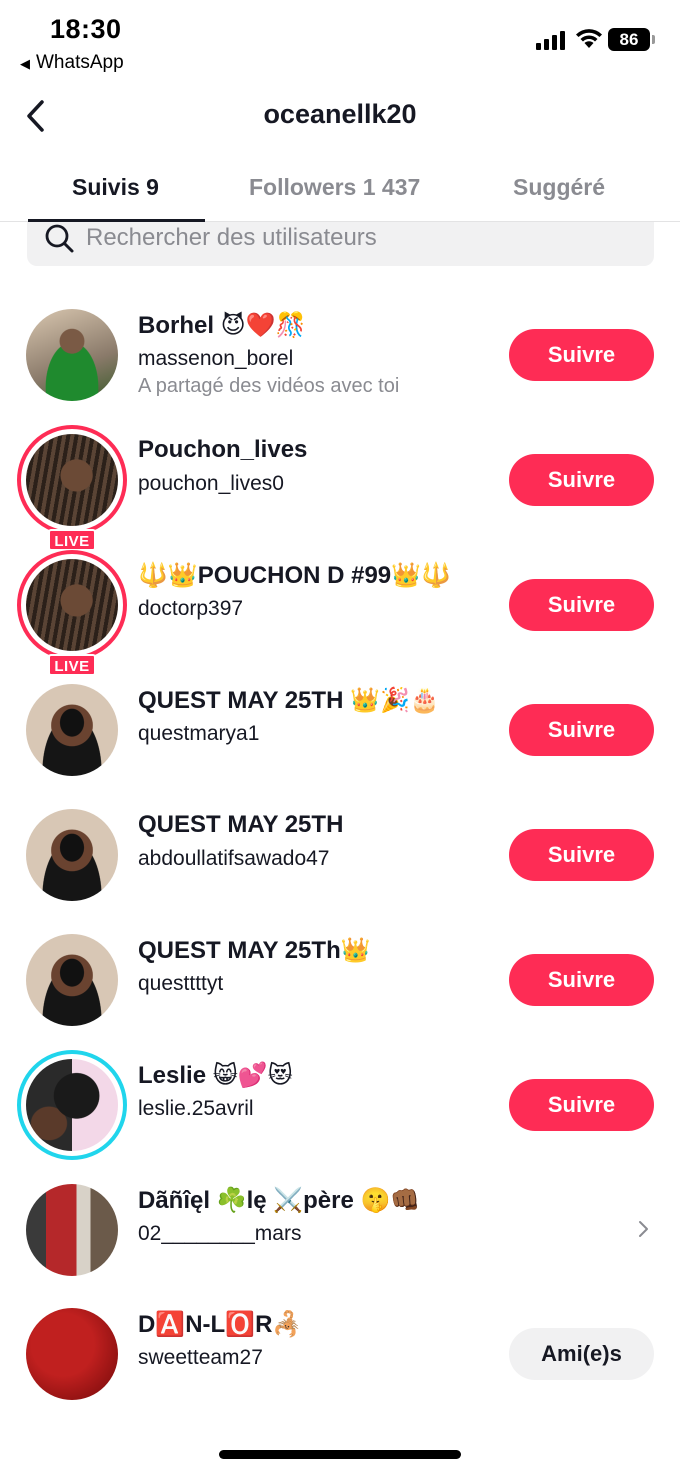  Describe the element at coordinates (644, 1229) in the screenshot. I see `chevron-right-icon` at that location.